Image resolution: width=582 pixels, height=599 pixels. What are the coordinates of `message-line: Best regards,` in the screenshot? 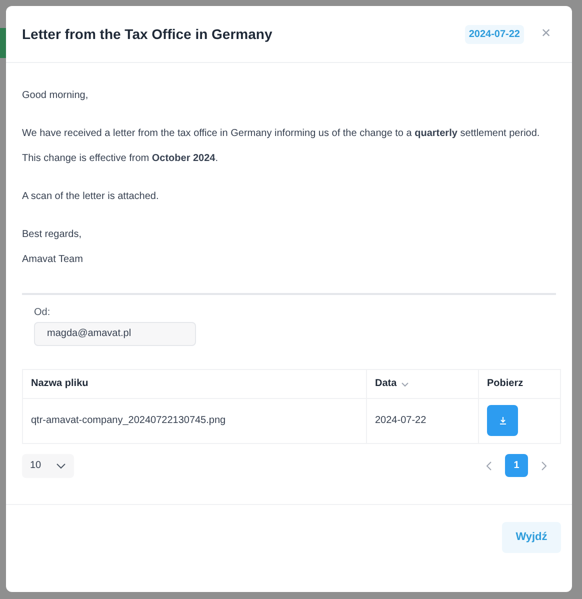 It's located at (52, 235).